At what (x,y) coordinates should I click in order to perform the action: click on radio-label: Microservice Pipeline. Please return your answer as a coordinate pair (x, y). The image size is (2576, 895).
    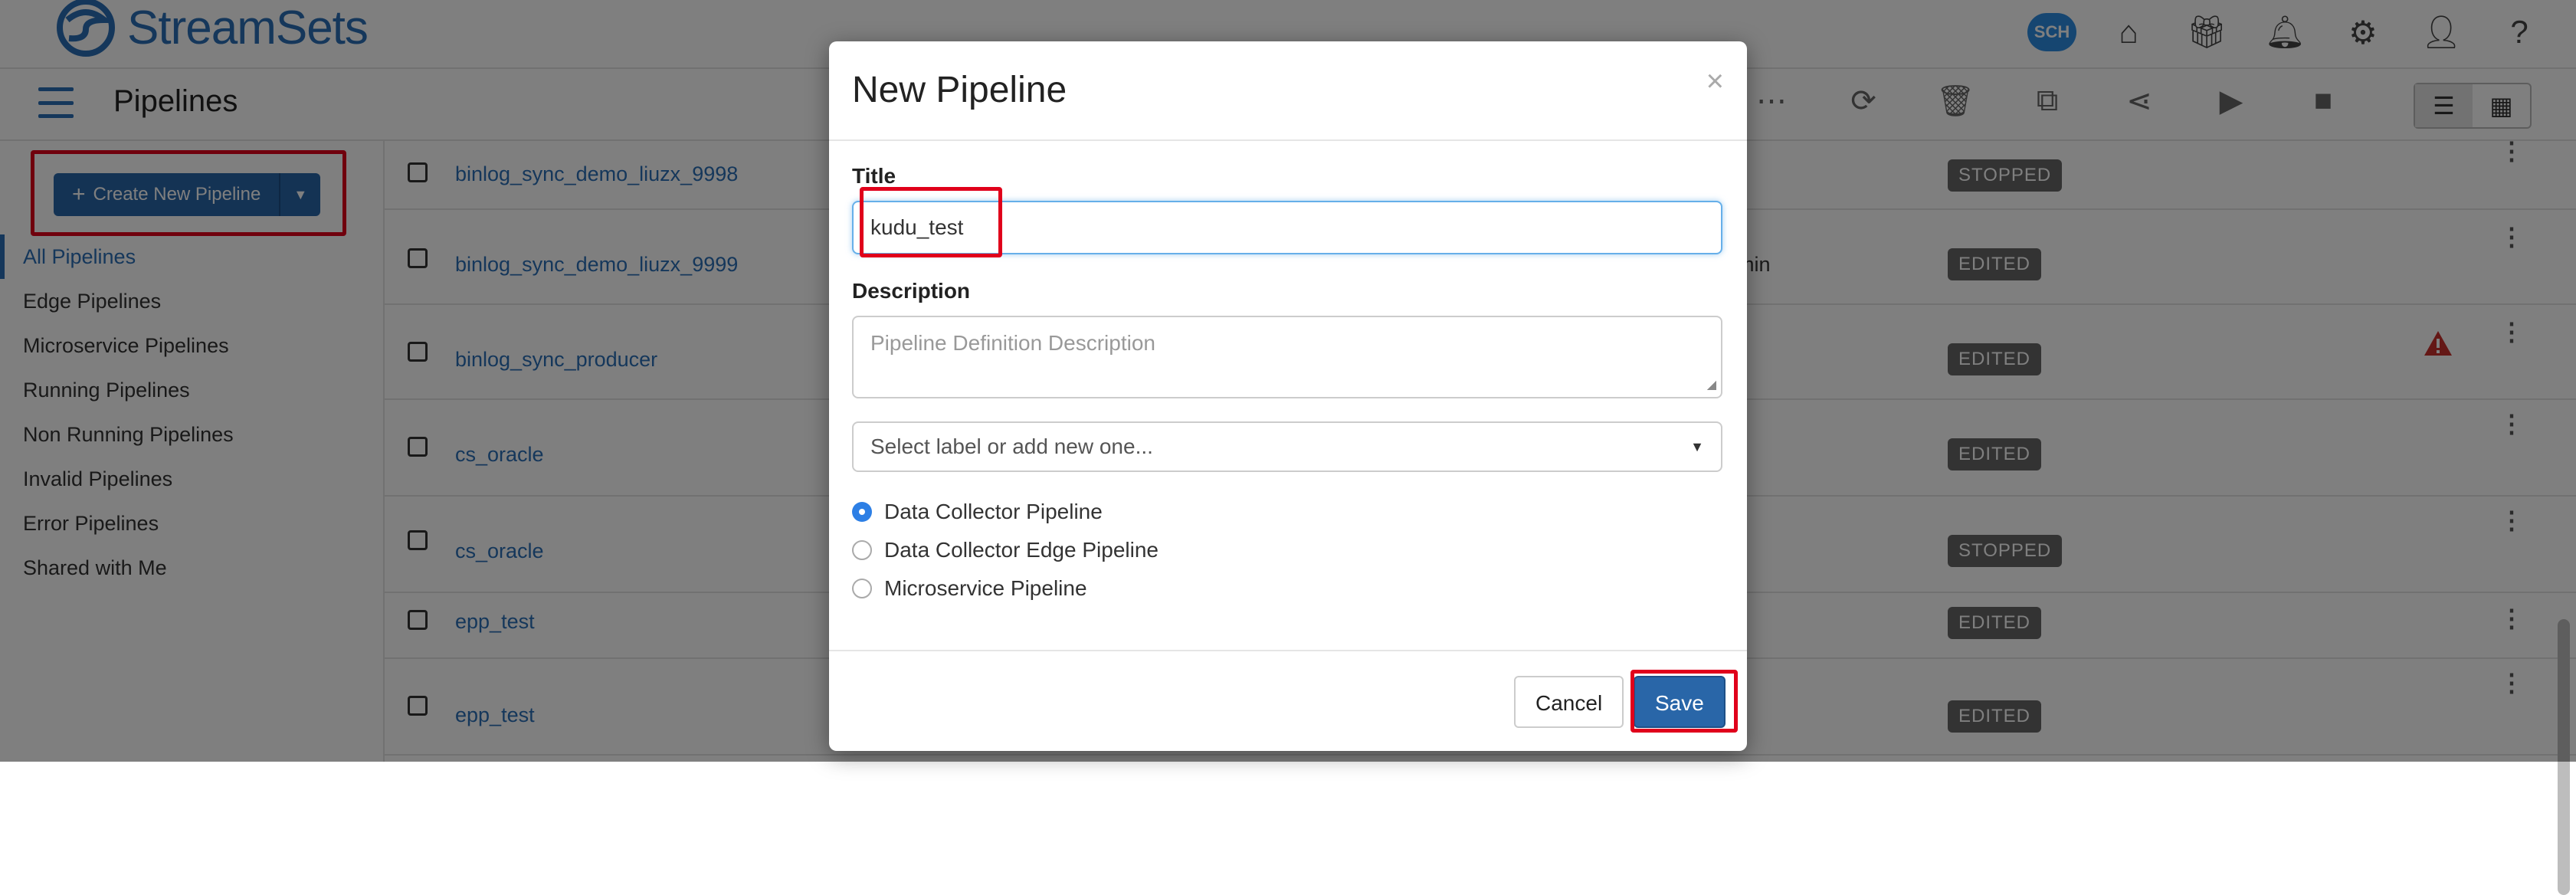
    Looking at the image, I should click on (985, 588).